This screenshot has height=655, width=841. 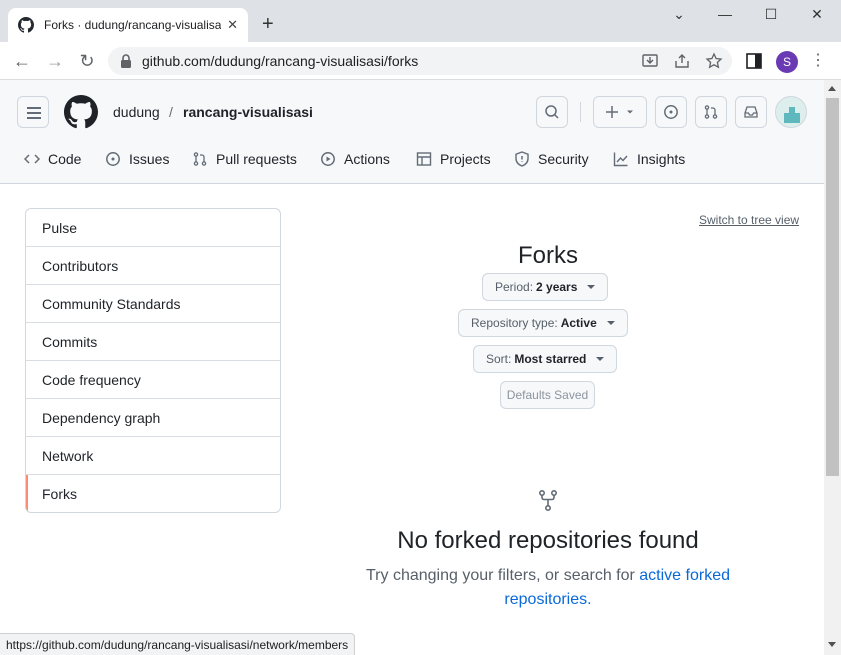 I want to click on sidebar-item-dependency-graph: Dependency graph, so click(x=153, y=418).